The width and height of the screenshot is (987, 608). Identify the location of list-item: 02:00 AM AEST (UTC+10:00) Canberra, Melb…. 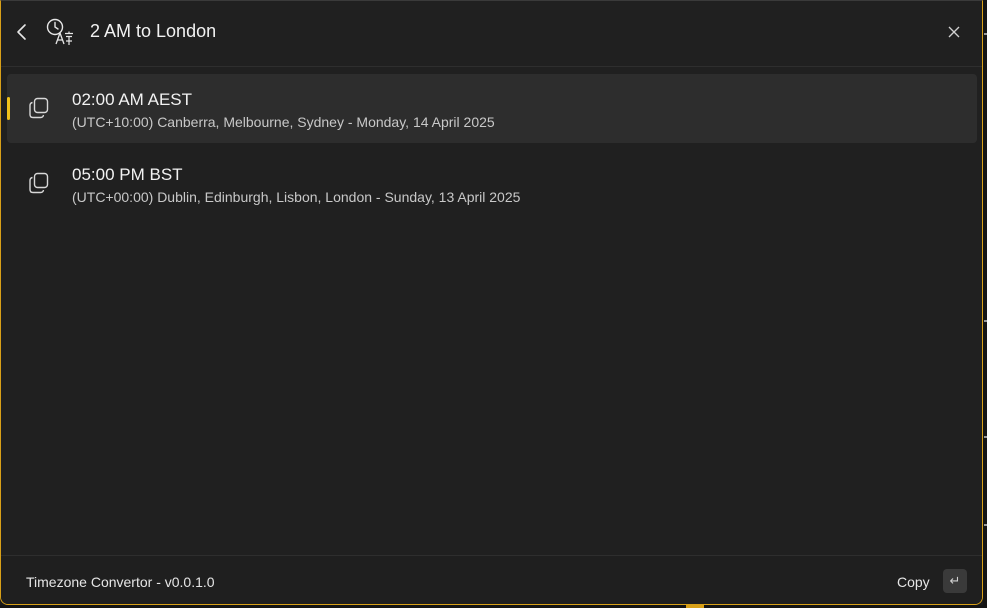
(492, 108).